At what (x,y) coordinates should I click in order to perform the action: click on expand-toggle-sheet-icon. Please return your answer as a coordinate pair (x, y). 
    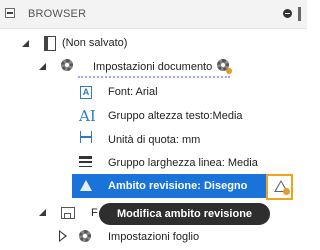
    Looking at the image, I should click on (42, 212).